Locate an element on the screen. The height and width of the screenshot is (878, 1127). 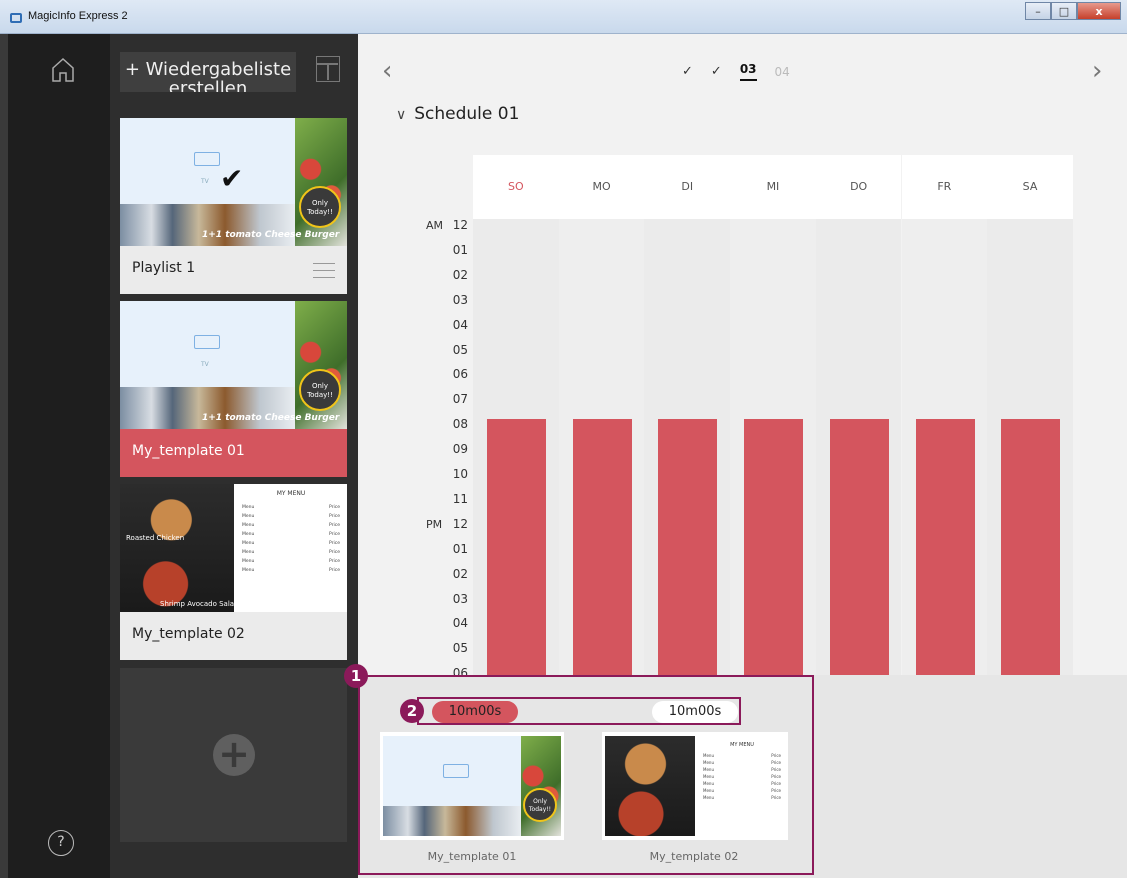
hour-label: 07 is located at coordinates (460, 399).